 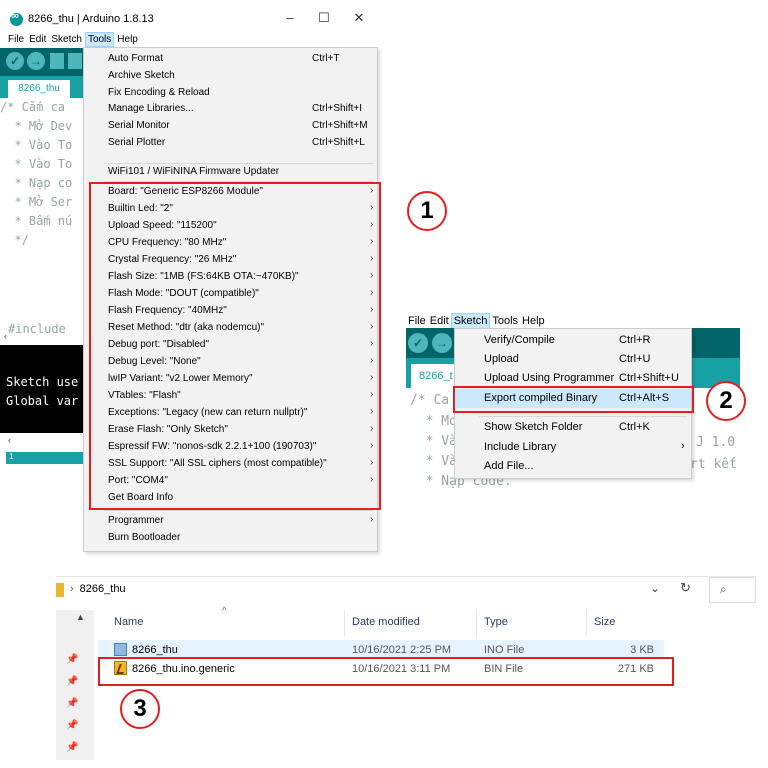 I want to click on toolbar: ✓ →, so click(x=43, y=62).